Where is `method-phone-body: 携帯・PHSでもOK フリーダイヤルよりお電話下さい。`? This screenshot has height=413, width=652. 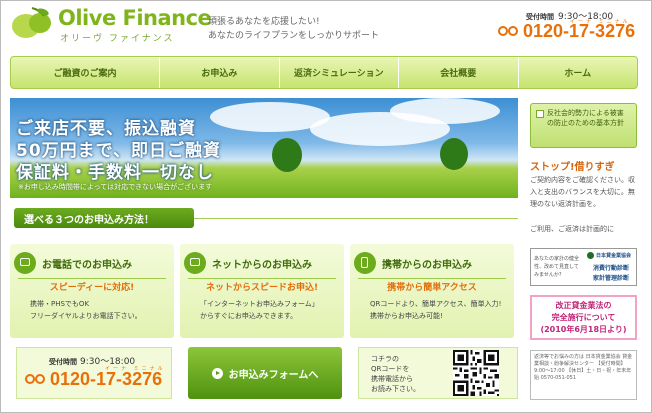
method-phone-body: 携帯・PHSでもOK フリーダイヤルよりお電話下さい。 is located at coordinates (86, 310).